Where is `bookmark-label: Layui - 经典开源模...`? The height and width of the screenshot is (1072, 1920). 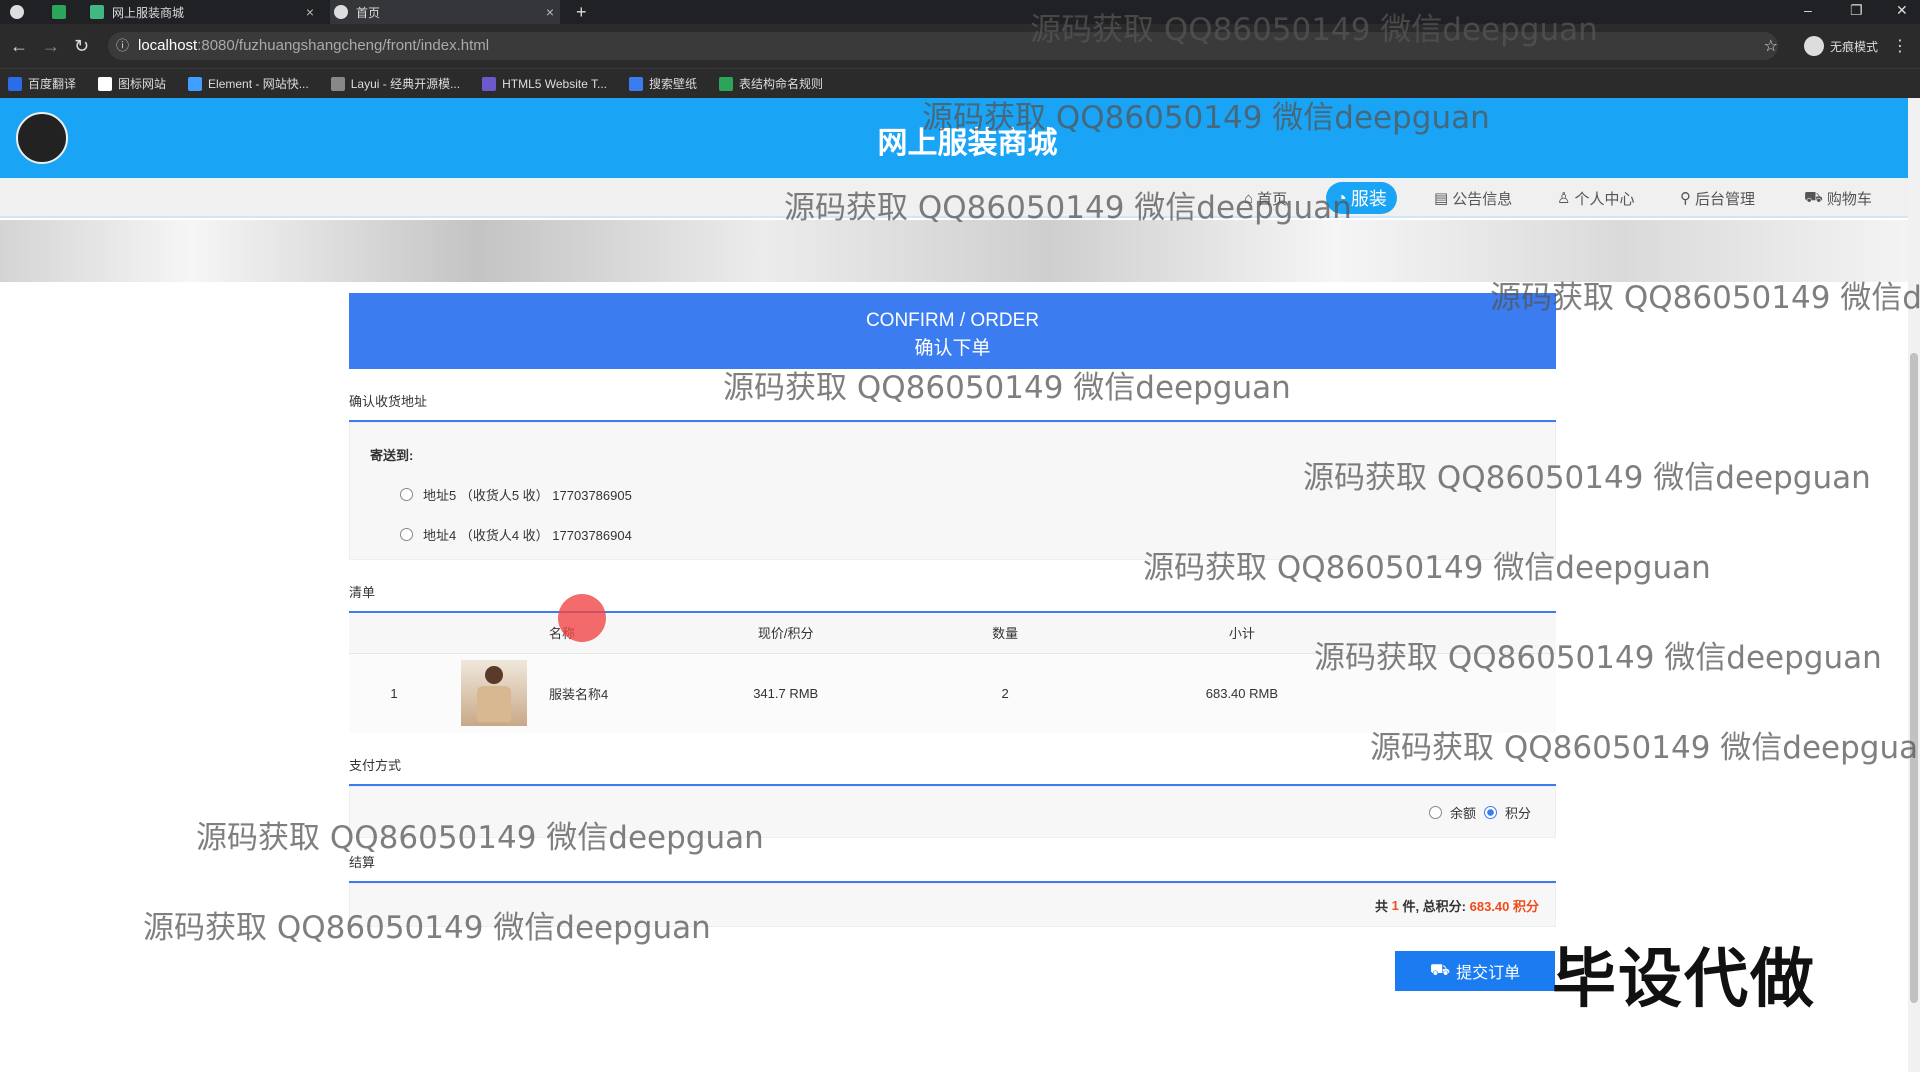
bookmark-label: Layui - 经典开源模... is located at coordinates (405, 84).